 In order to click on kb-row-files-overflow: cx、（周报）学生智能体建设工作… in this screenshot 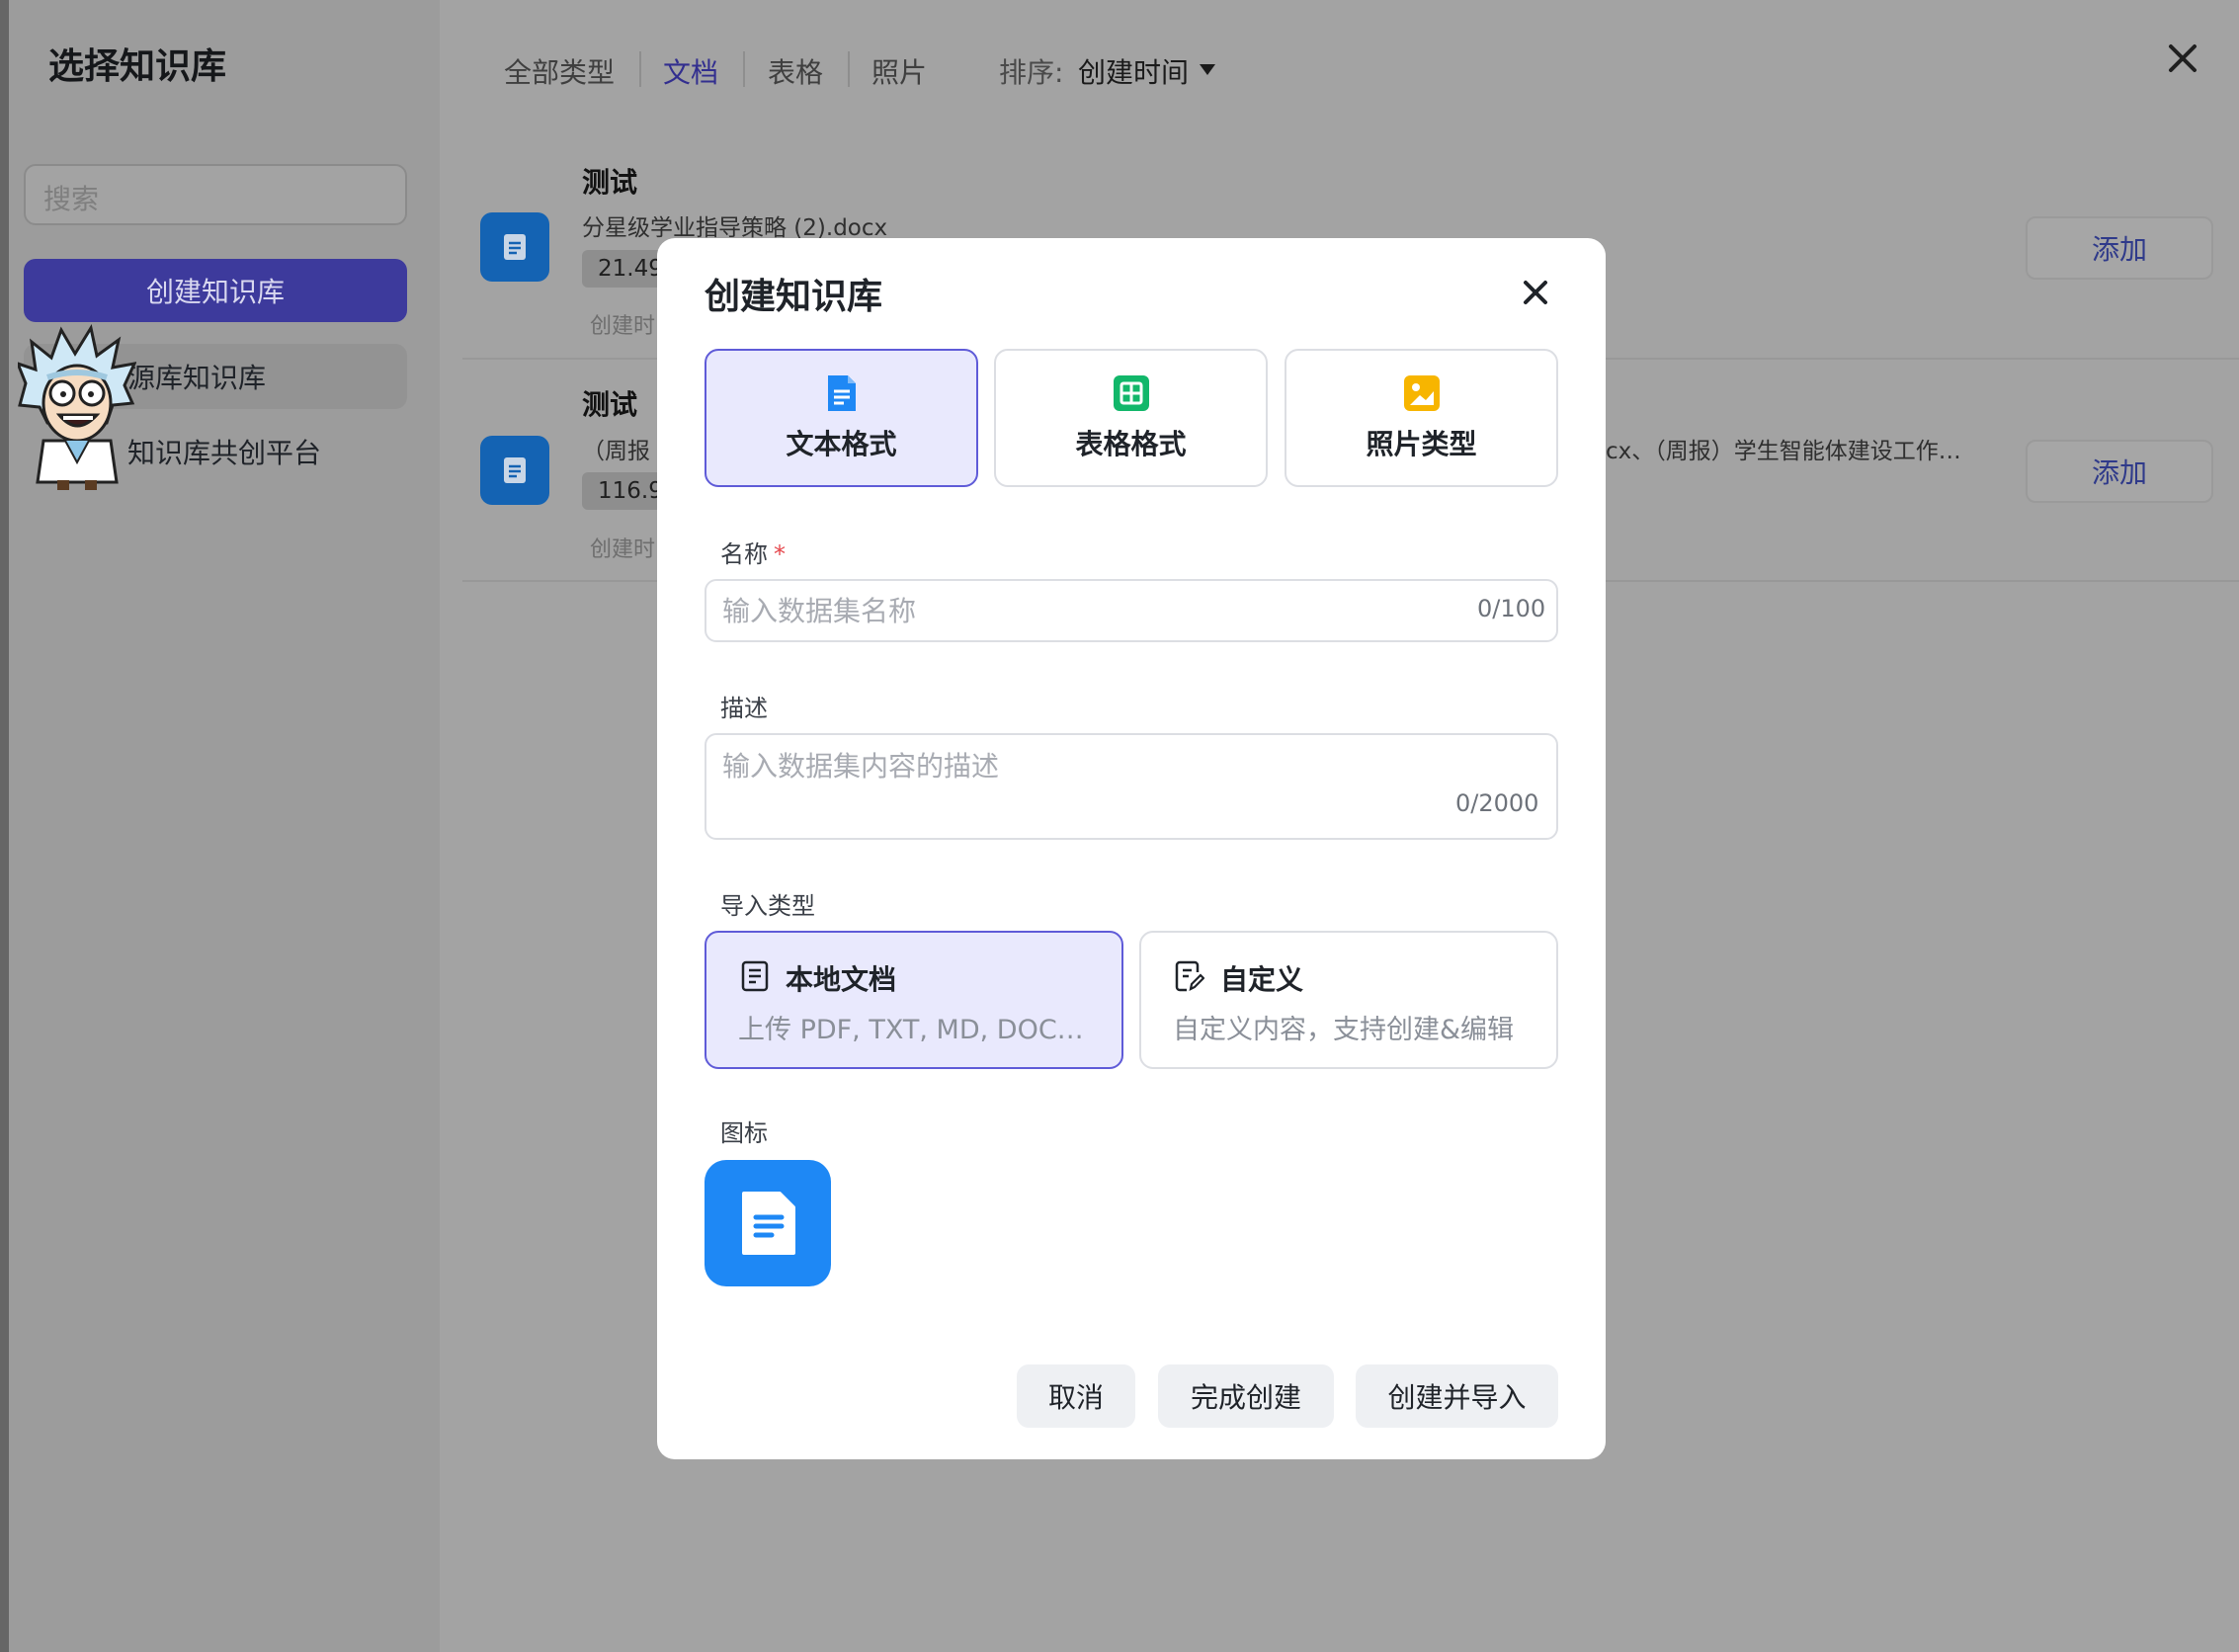, I will do `click(1783, 451)`.